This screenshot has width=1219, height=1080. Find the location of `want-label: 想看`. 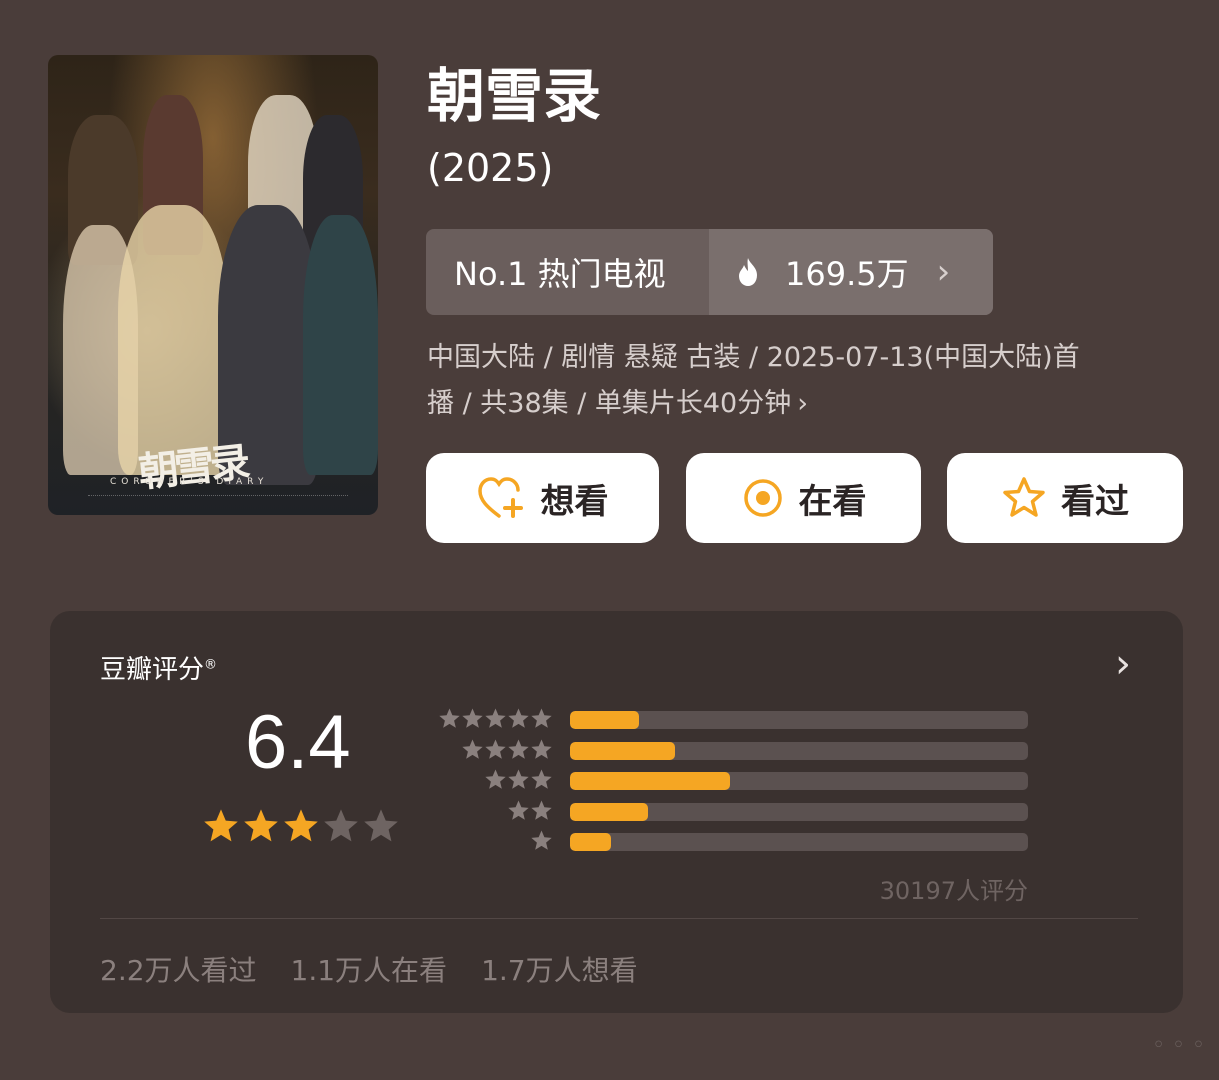

want-label: 想看 is located at coordinates (574, 501).